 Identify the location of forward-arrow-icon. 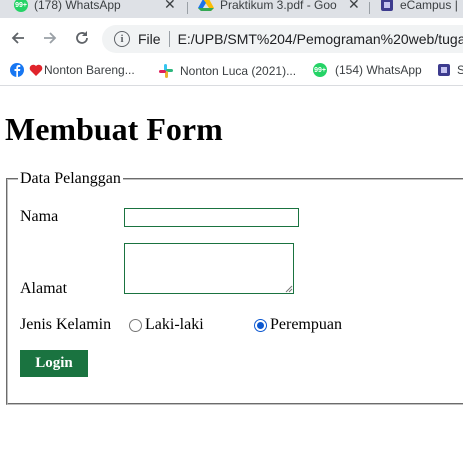
(50, 38).